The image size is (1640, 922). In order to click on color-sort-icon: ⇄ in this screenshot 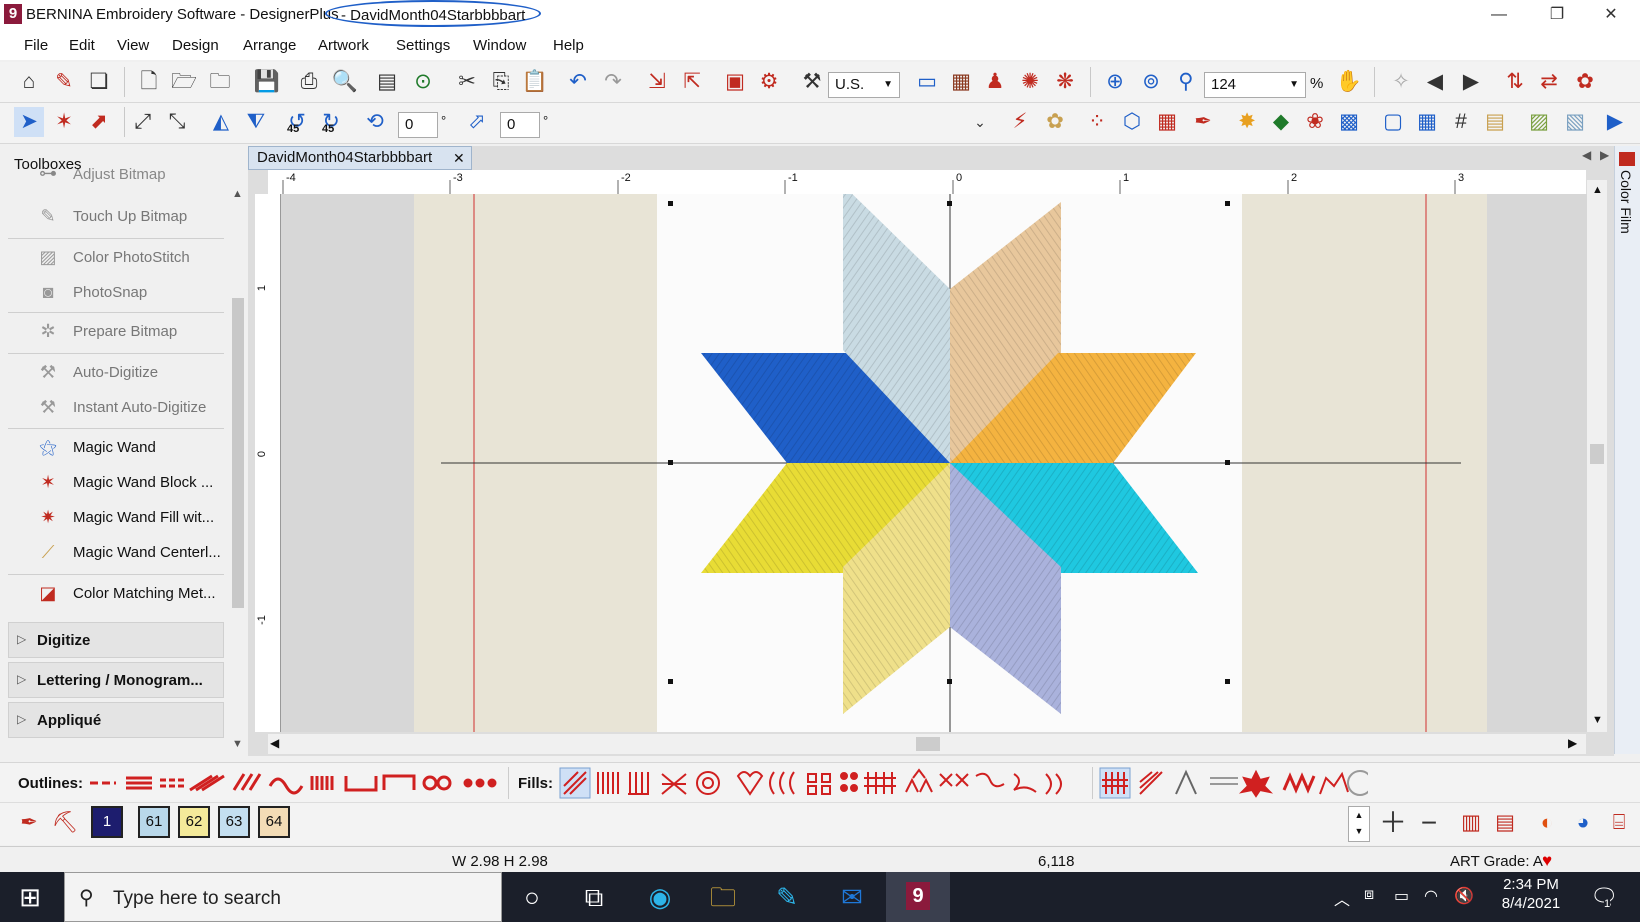, I will do `click(1549, 82)`.